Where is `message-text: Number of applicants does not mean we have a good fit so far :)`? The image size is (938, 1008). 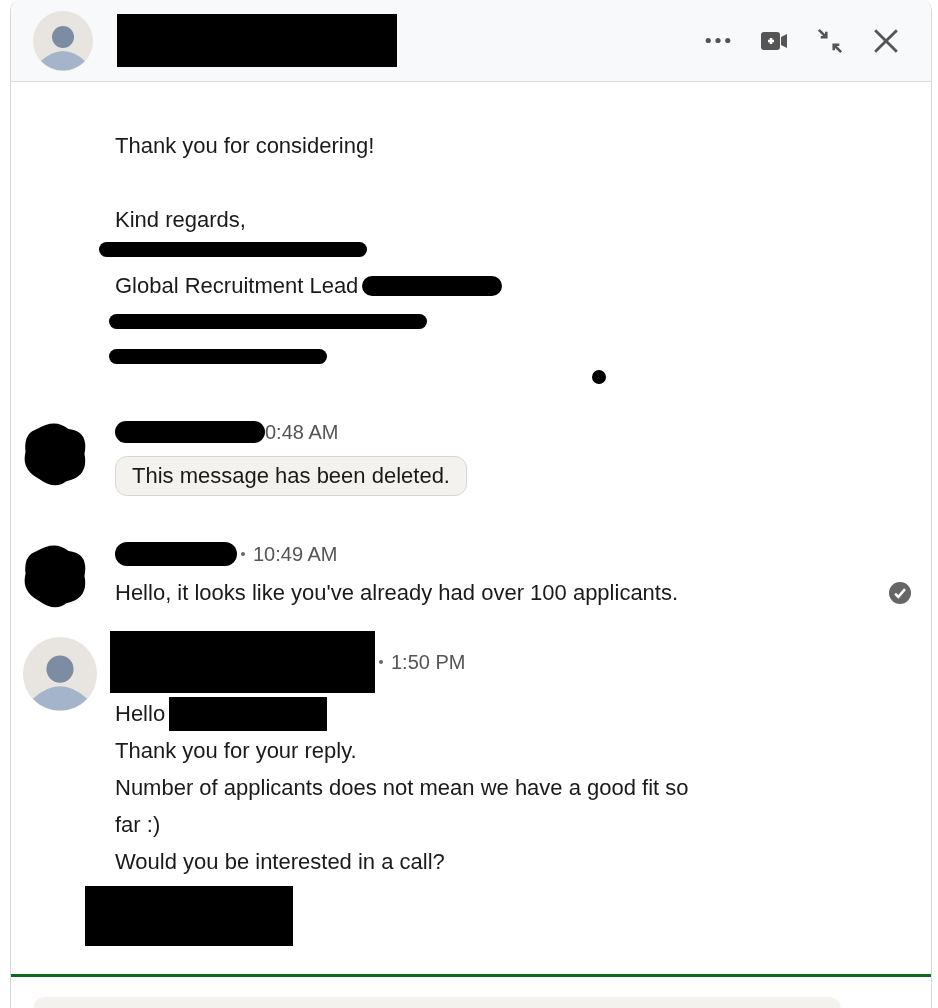 message-text: Number of applicants does not mean we have a good fit so far :) is located at coordinates (402, 806).